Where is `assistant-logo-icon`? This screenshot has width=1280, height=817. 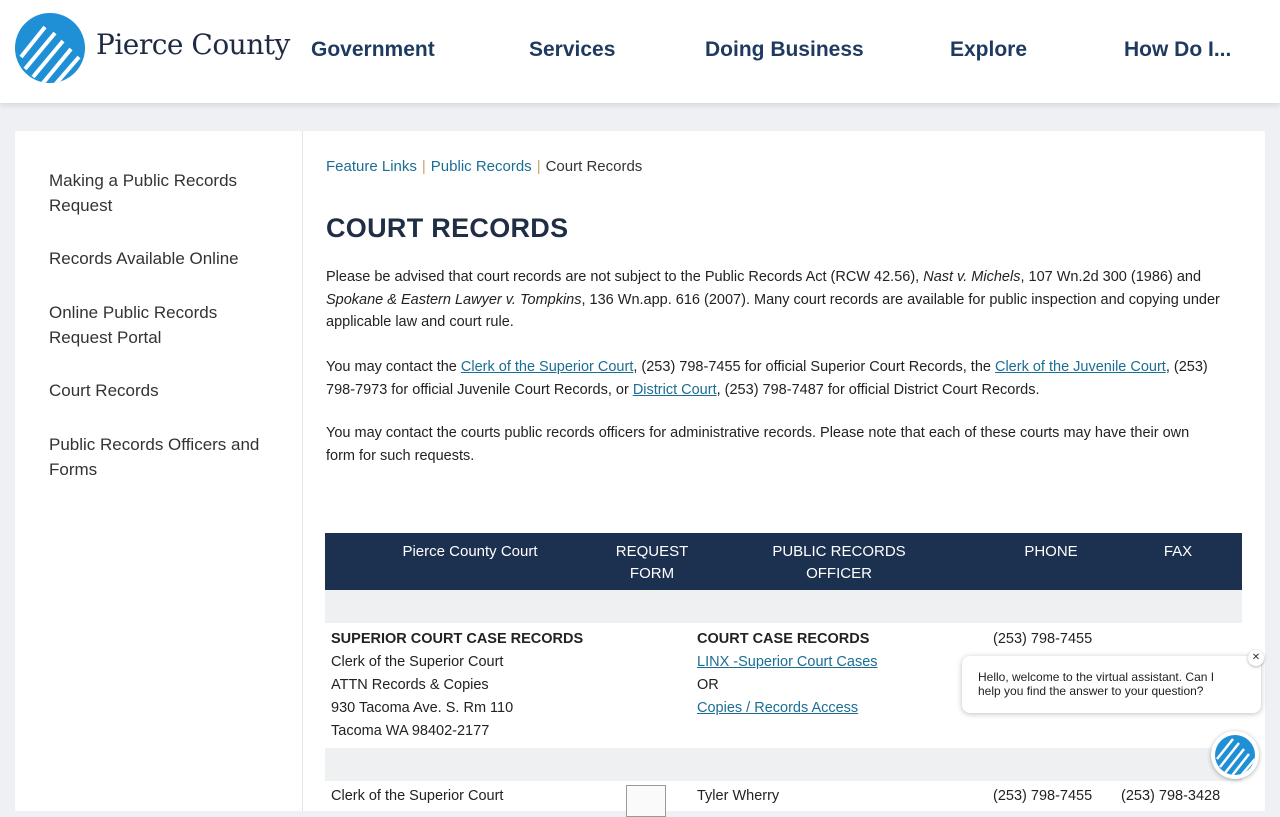
assistant-logo-icon is located at coordinates (1235, 755).